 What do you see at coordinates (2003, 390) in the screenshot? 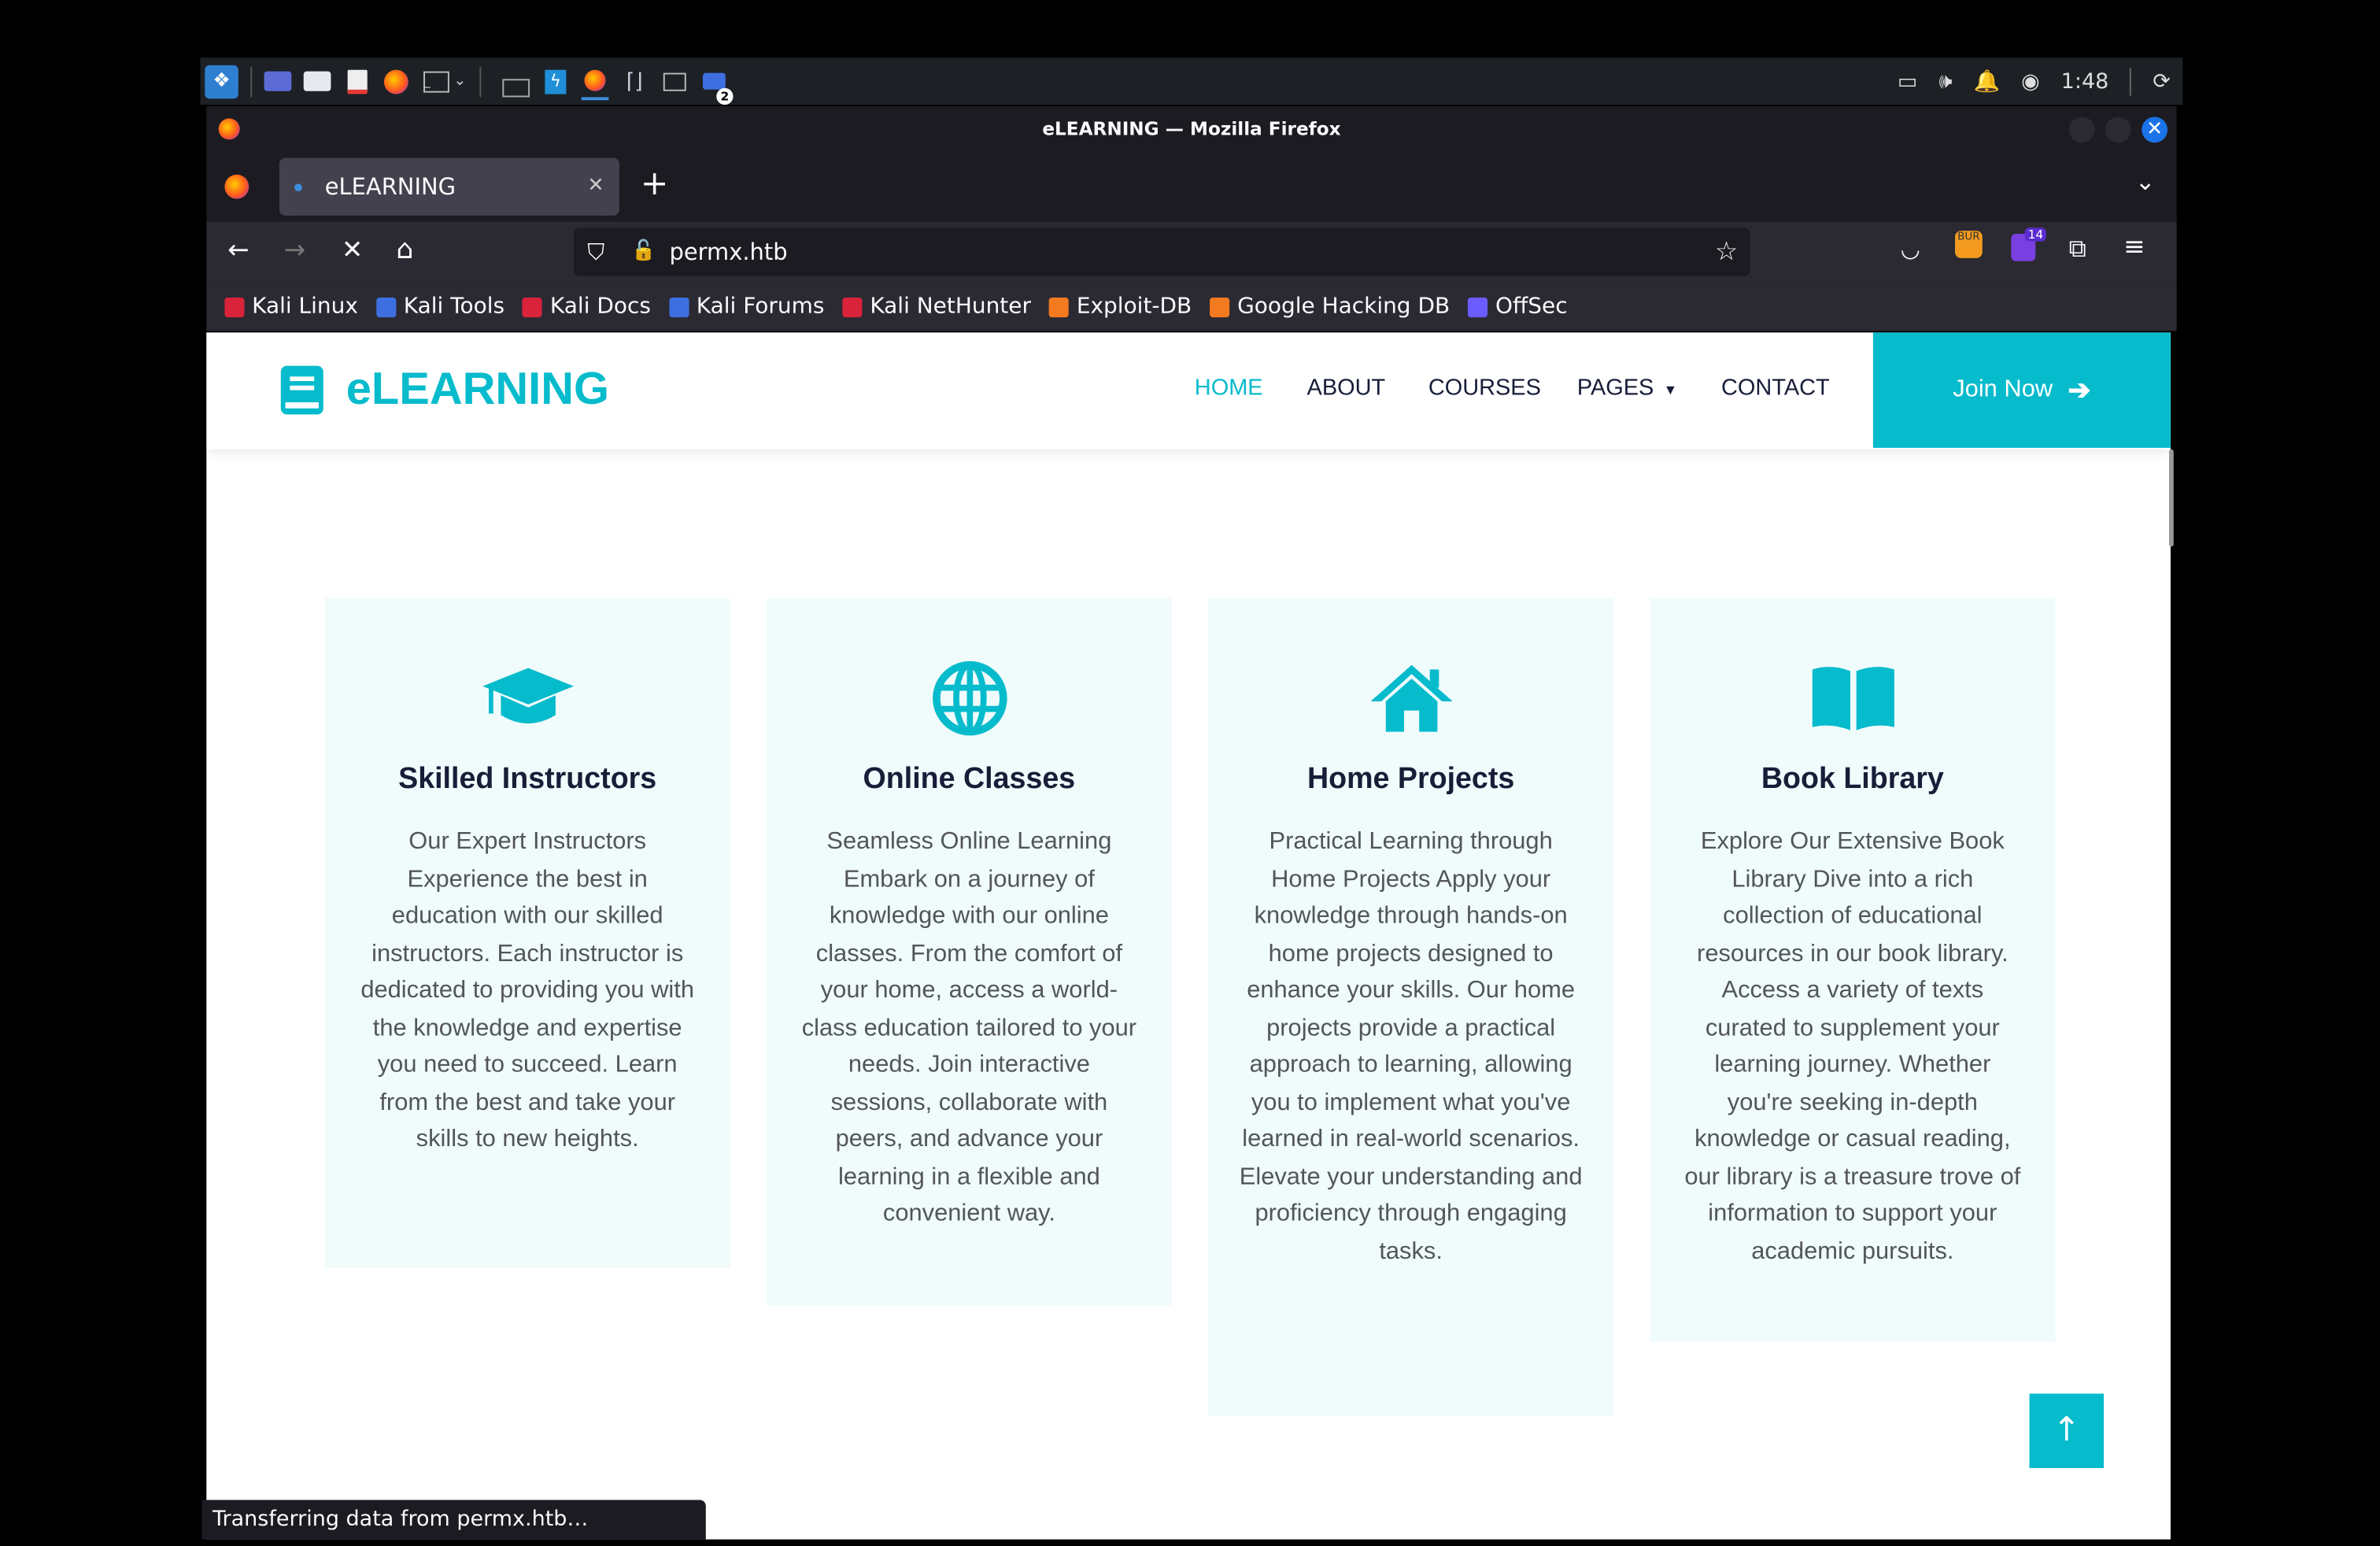
I see `join-now-label: Join Now` at bounding box center [2003, 390].